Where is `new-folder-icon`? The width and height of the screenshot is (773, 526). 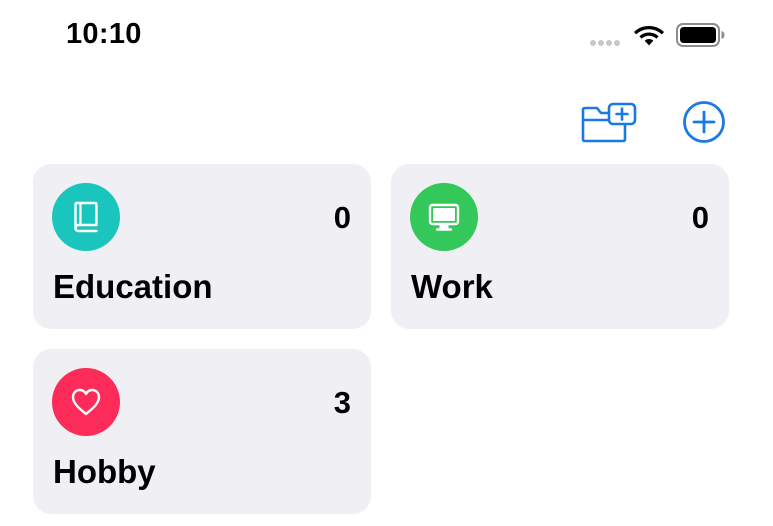 new-folder-icon is located at coordinates (609, 122).